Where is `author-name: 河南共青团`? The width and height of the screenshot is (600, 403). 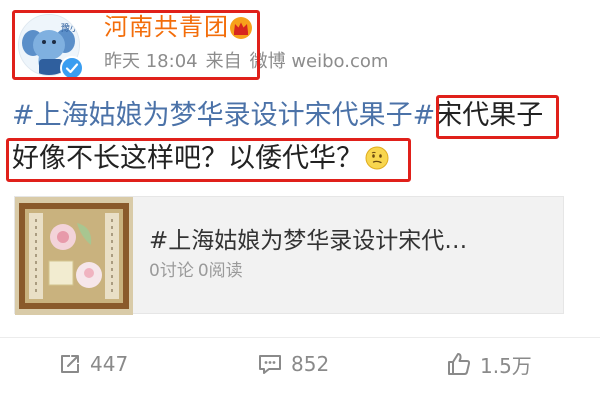 author-name: 河南共青团 is located at coordinates (166, 27).